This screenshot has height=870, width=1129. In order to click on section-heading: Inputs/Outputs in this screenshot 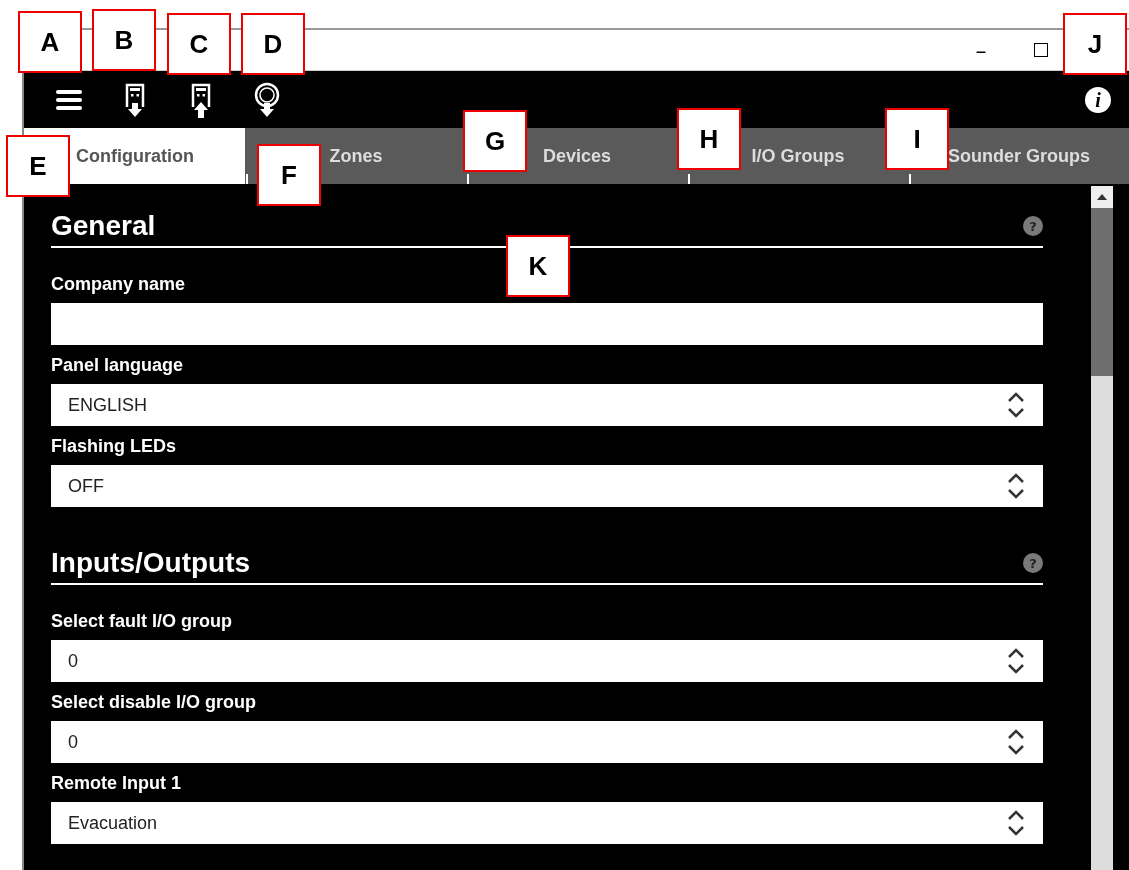, I will do `click(151, 563)`.